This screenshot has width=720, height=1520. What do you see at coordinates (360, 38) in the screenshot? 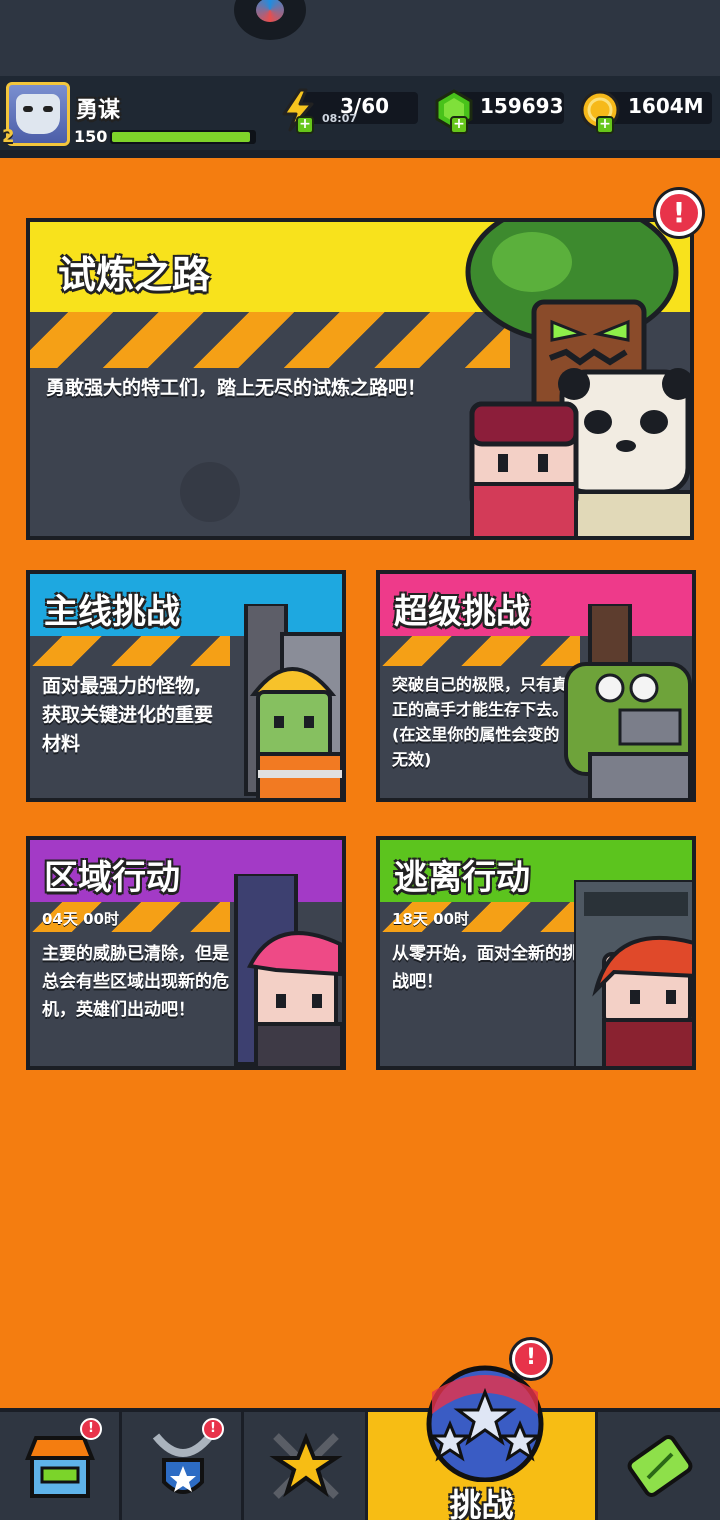
I see `system-status-bar` at bounding box center [360, 38].